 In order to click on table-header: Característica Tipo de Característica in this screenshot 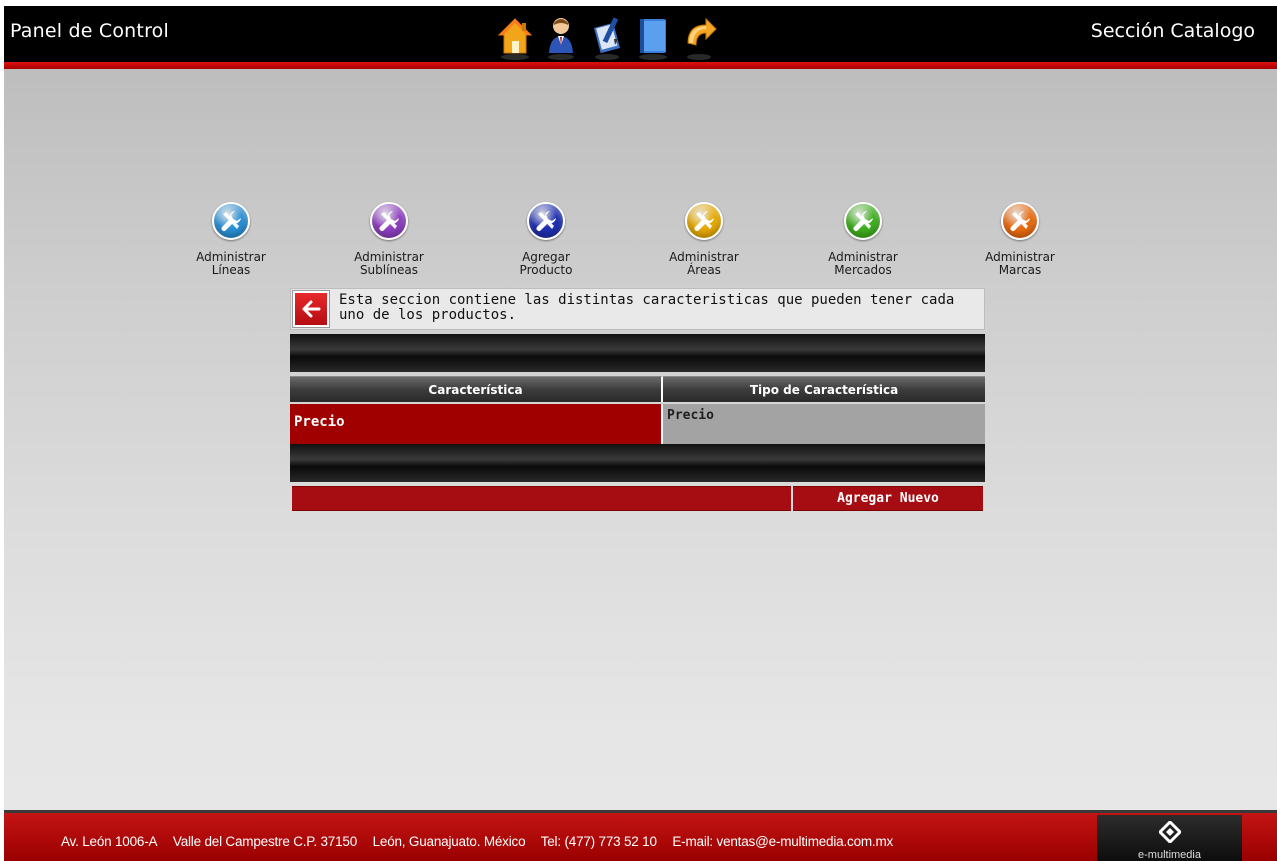, I will do `click(637, 389)`.